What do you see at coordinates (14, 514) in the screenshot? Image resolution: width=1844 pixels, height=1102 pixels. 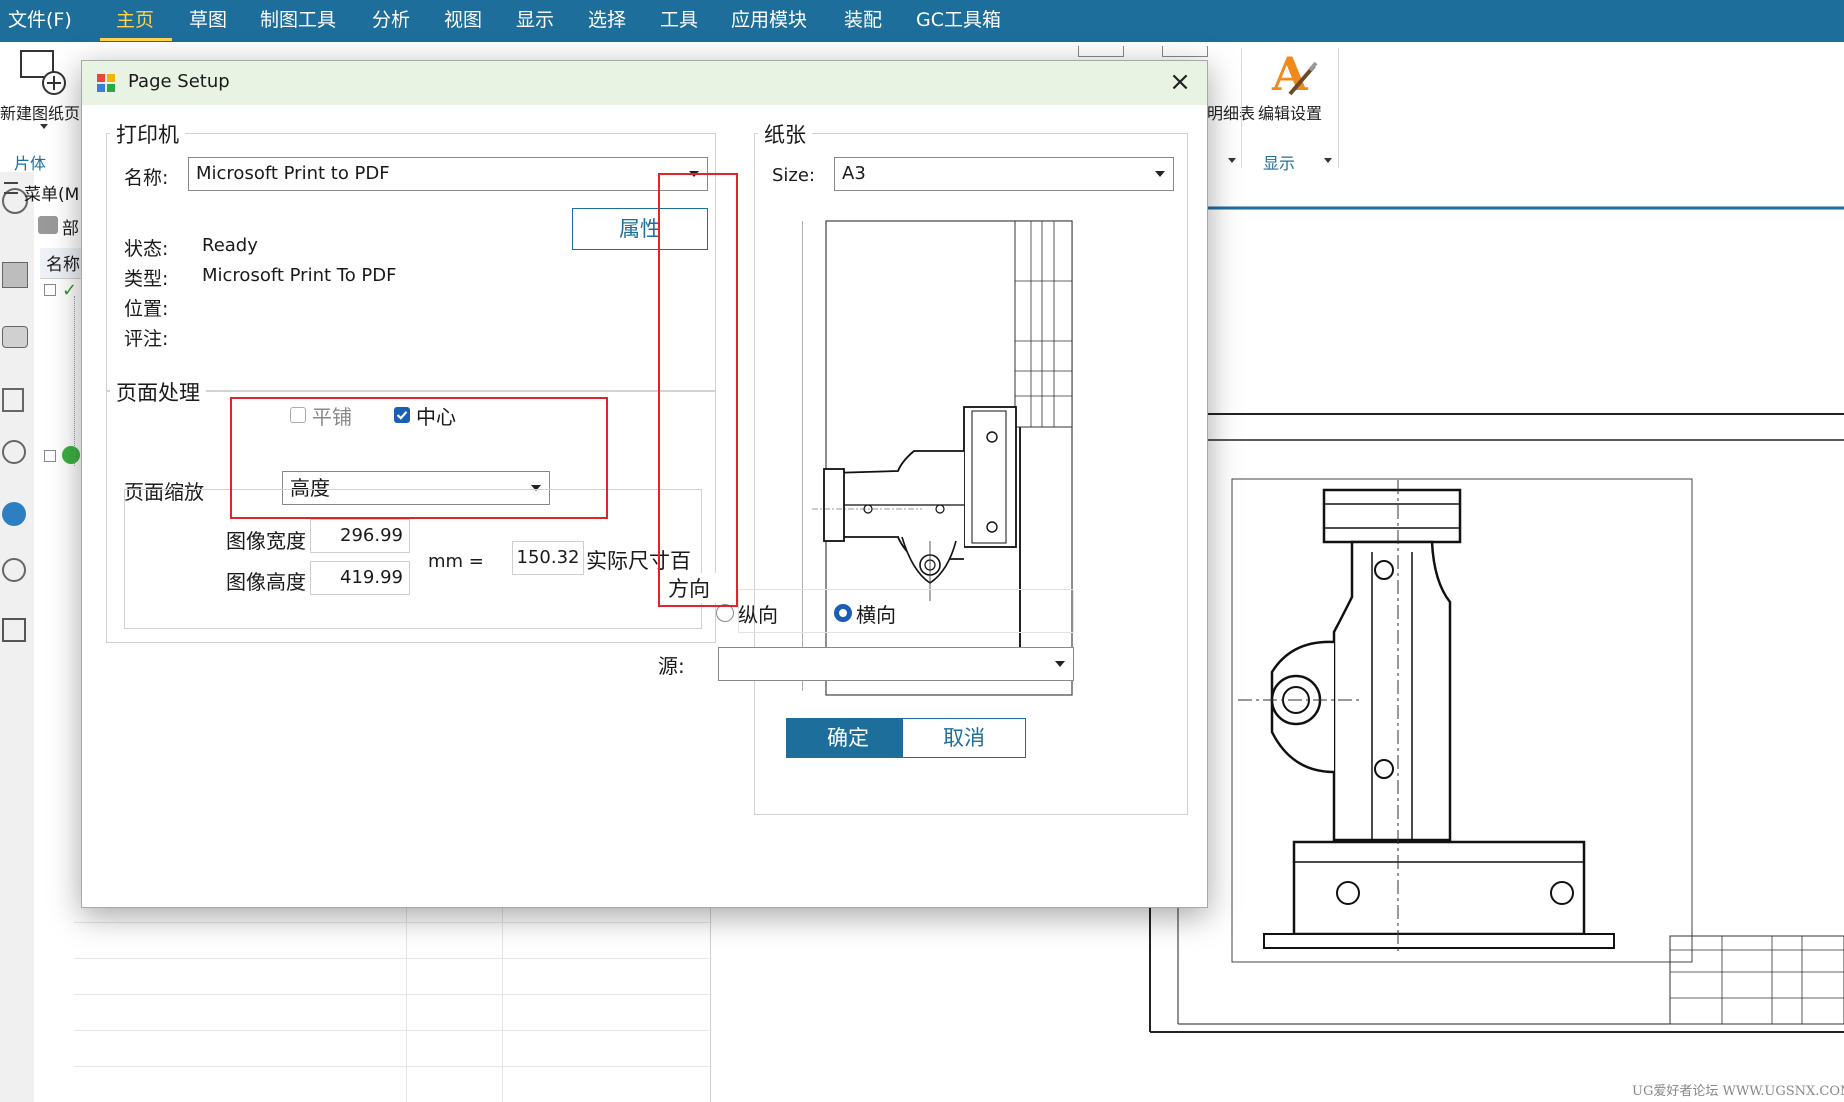 I see `globe-icon` at bounding box center [14, 514].